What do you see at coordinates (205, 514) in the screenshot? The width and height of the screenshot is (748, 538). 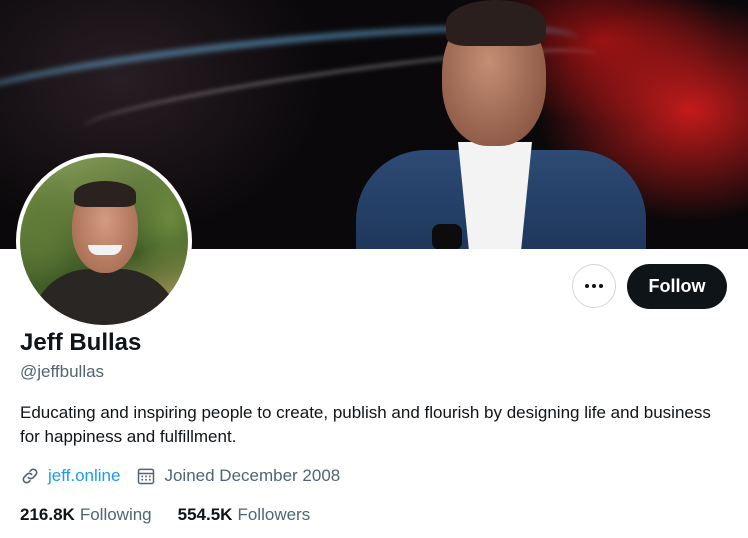 I see `followers-count: 554.5K` at bounding box center [205, 514].